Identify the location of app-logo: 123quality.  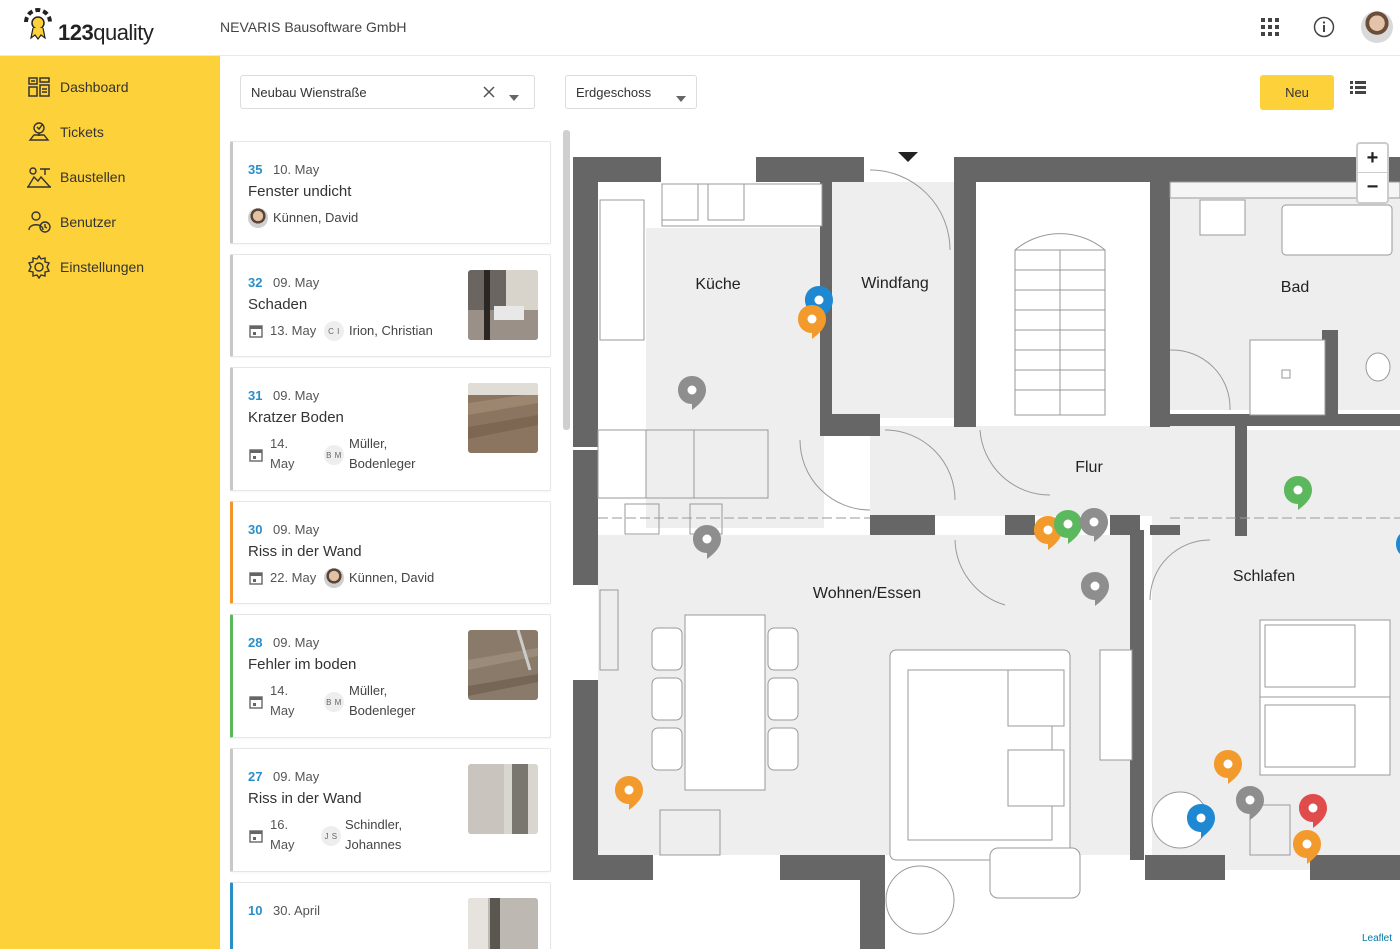
(90, 28).